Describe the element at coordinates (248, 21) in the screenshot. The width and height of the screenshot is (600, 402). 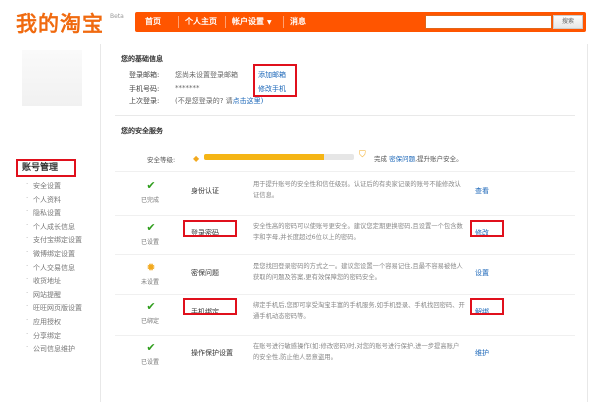
I see `nav-account-settings-label: 帐户设置` at that location.